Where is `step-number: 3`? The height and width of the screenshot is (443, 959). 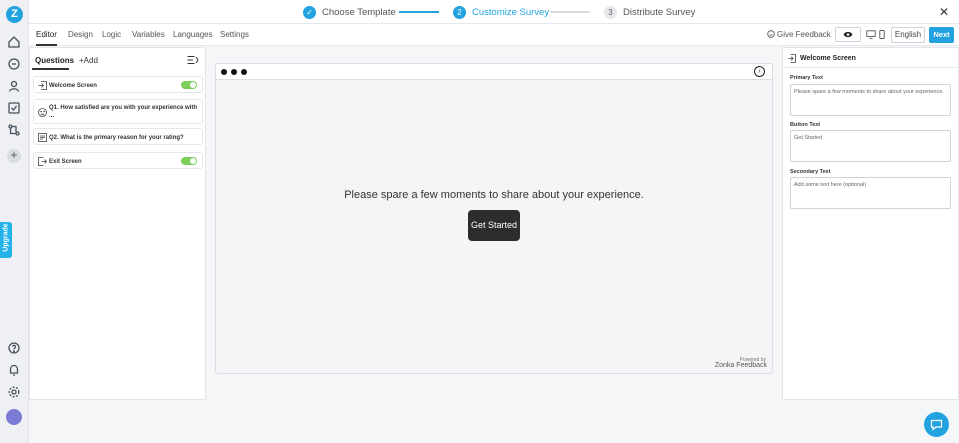
step-number: 3 is located at coordinates (610, 12).